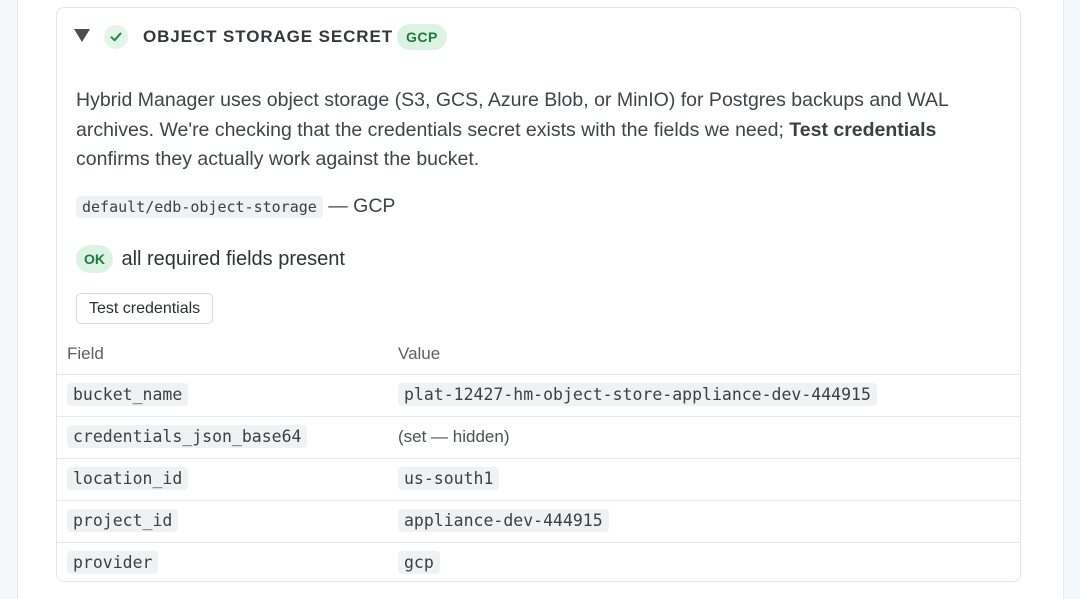 The height and width of the screenshot is (599, 1080). Describe the element at coordinates (116, 37) in the screenshot. I see `check-icon` at that location.